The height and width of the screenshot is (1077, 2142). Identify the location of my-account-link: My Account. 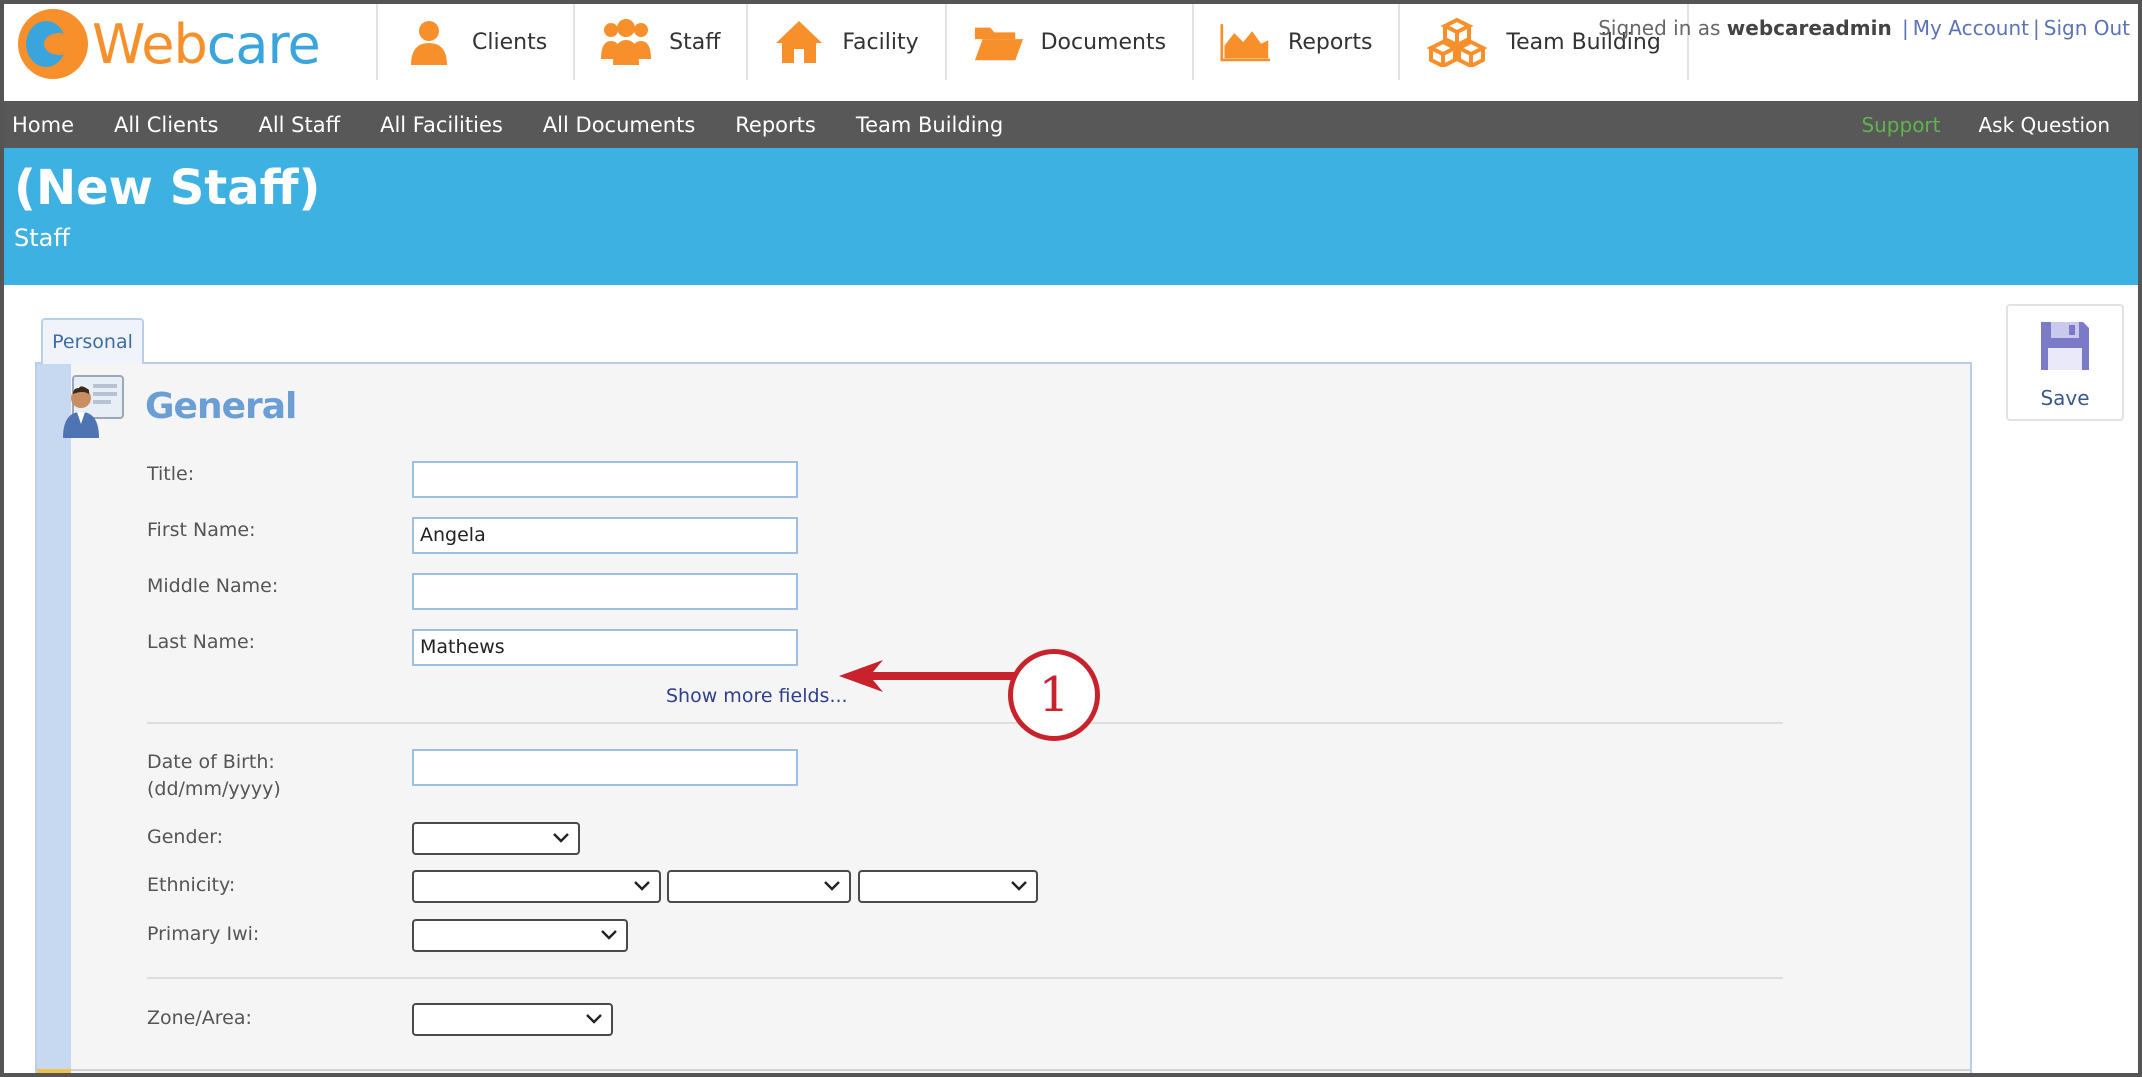
(1971, 28).